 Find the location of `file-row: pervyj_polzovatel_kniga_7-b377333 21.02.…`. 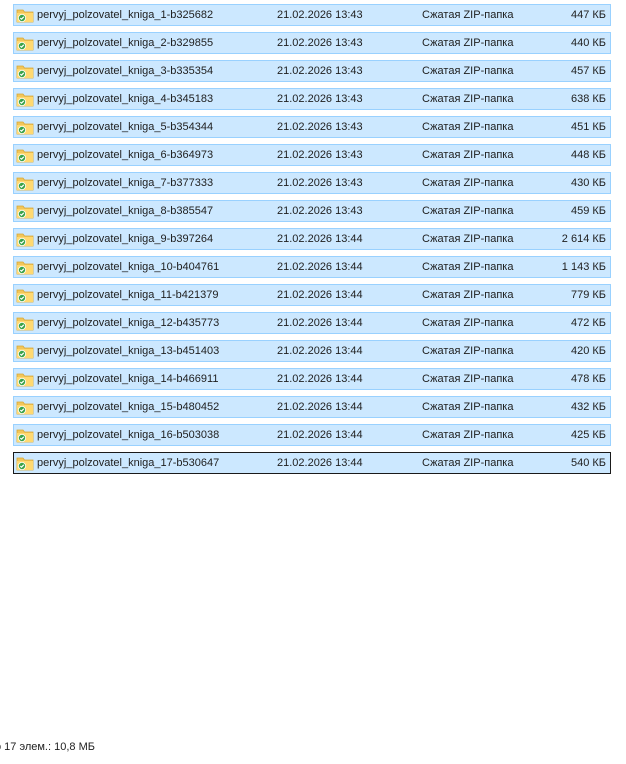

file-row: pervyj_polzovatel_kniga_7-b377333 21.02.… is located at coordinates (312, 183).